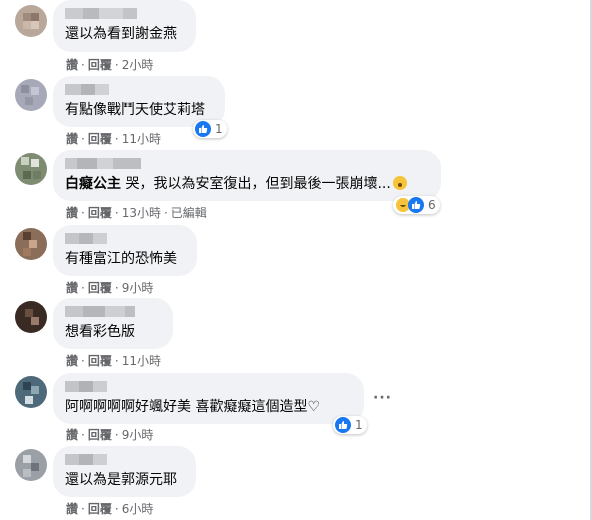  I want to click on comment-actions: 讚 · 回覆 · 6小時, so click(110, 509).